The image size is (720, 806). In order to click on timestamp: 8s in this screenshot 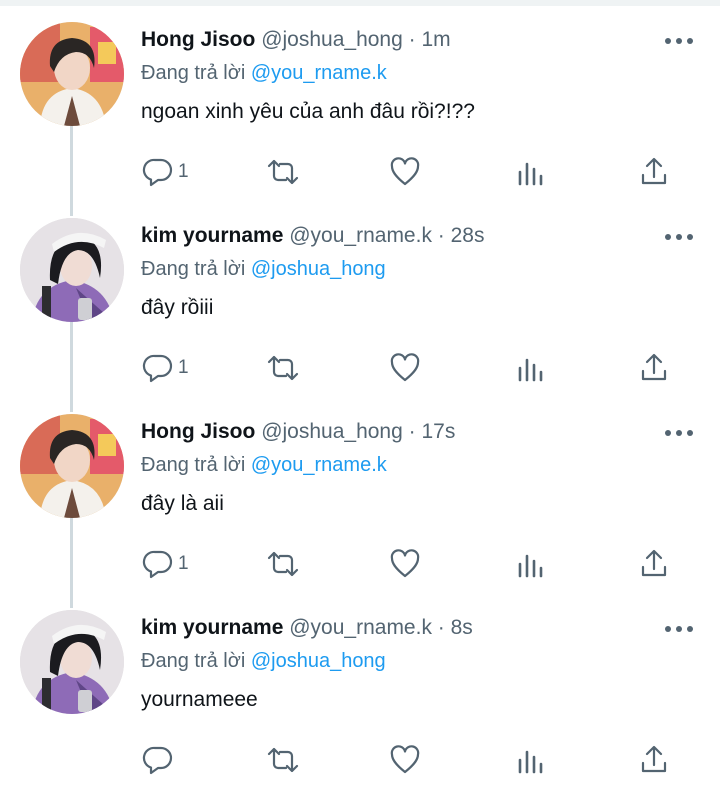, I will do `click(462, 627)`.